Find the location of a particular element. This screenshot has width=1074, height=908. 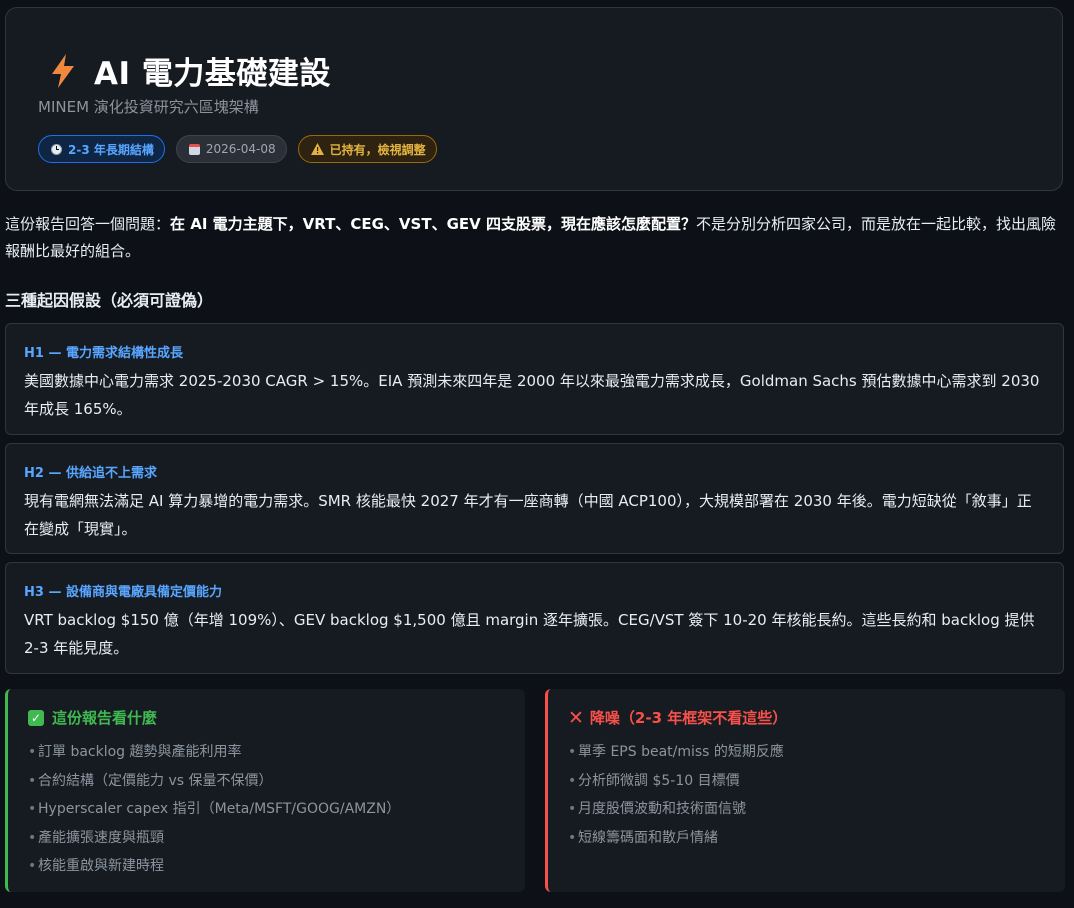

horizon-badge: 2-3 年長期結構 is located at coordinates (101, 149).